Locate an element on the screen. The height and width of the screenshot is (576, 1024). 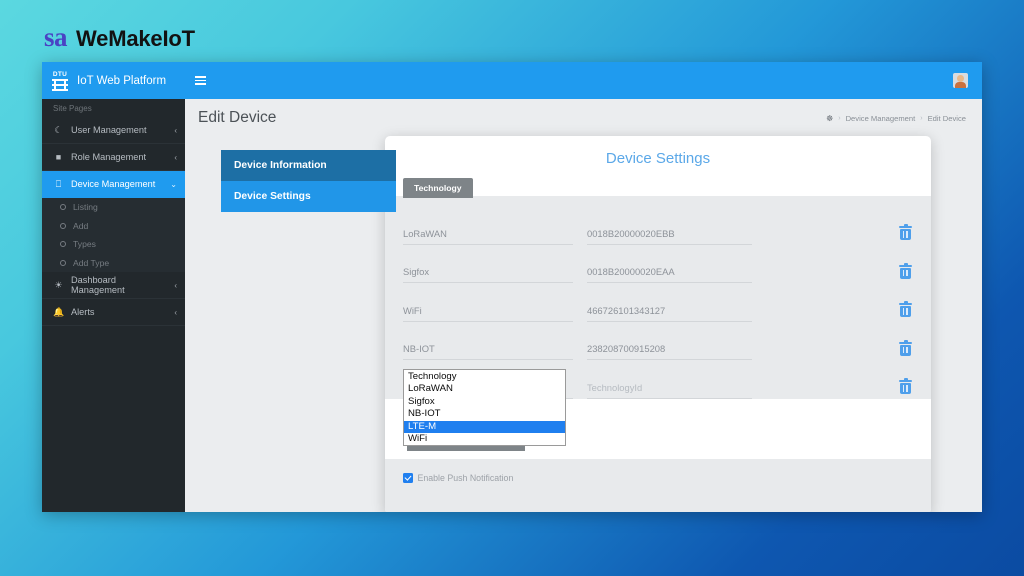
technology-tab-row: Technology is located at coordinates (658, 188).